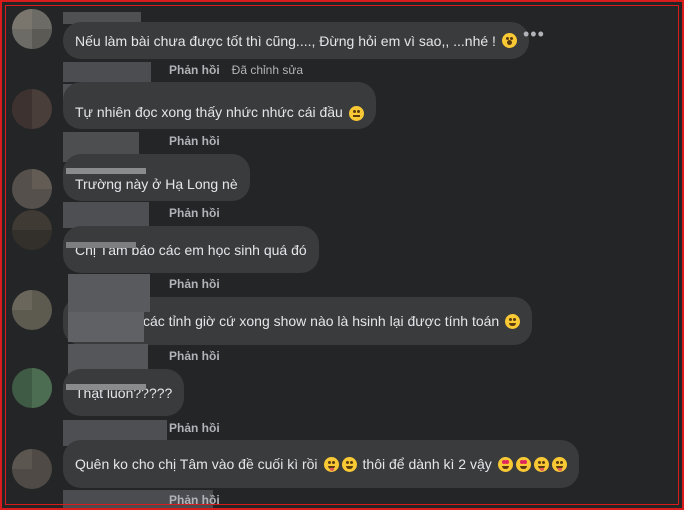  I want to click on comment-bubble: Chị Tâm báo các em học sinh quá đó, so click(191, 249).